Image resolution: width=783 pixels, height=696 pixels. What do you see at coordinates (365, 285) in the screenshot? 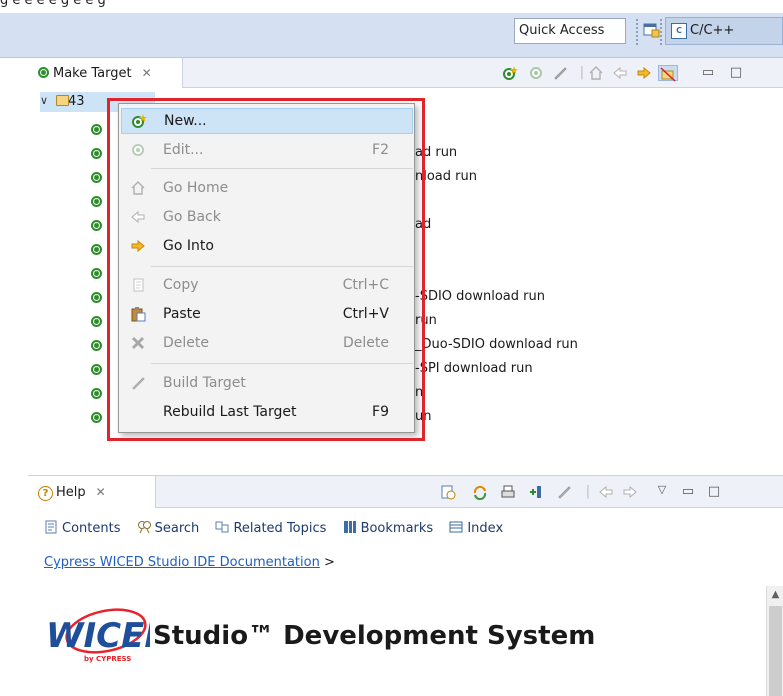
I see `menu-item-shortcut: Ctrl+C` at bounding box center [365, 285].